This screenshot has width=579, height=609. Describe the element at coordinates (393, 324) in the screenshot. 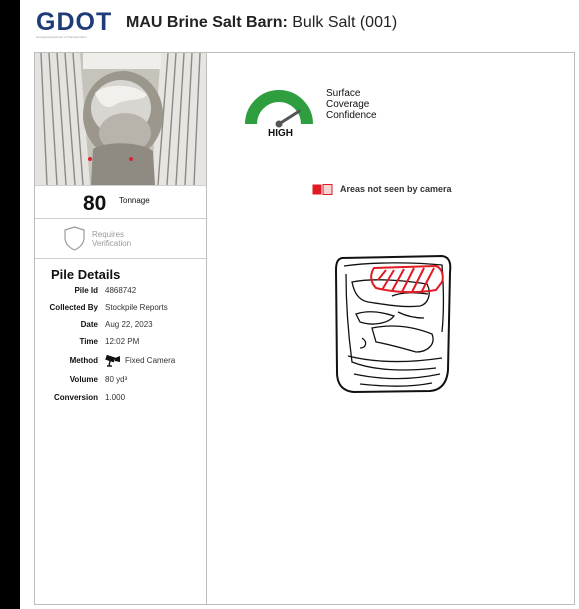

I see `pile-surface-map` at that location.